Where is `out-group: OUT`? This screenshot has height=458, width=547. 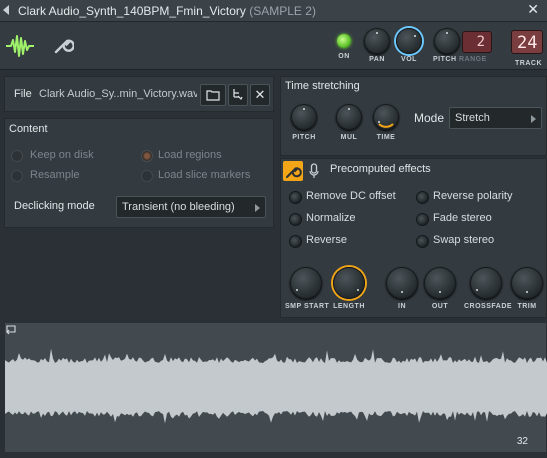 out-group: OUT is located at coordinates (440, 288).